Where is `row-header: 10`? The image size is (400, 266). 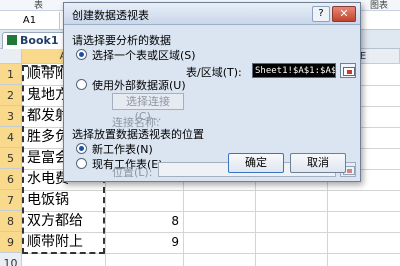 row-header: 10 is located at coordinates (11, 259).